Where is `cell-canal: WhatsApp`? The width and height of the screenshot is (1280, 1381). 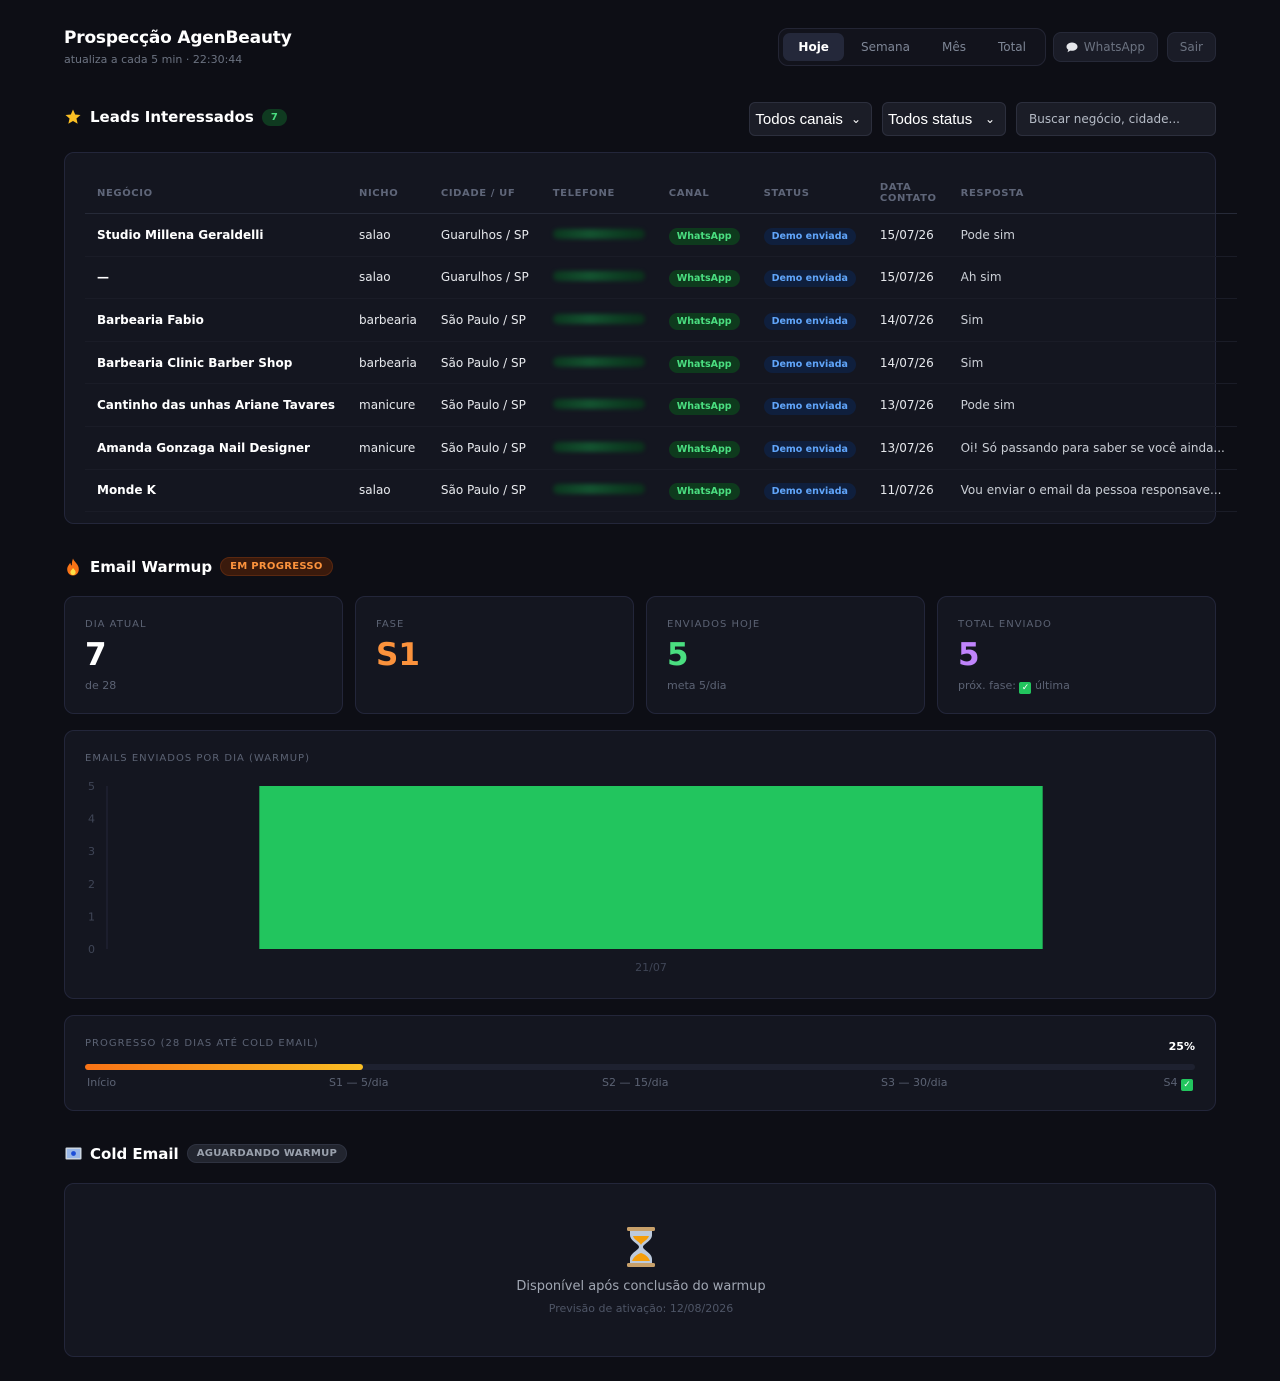
cell-canal: WhatsApp is located at coordinates (704, 320).